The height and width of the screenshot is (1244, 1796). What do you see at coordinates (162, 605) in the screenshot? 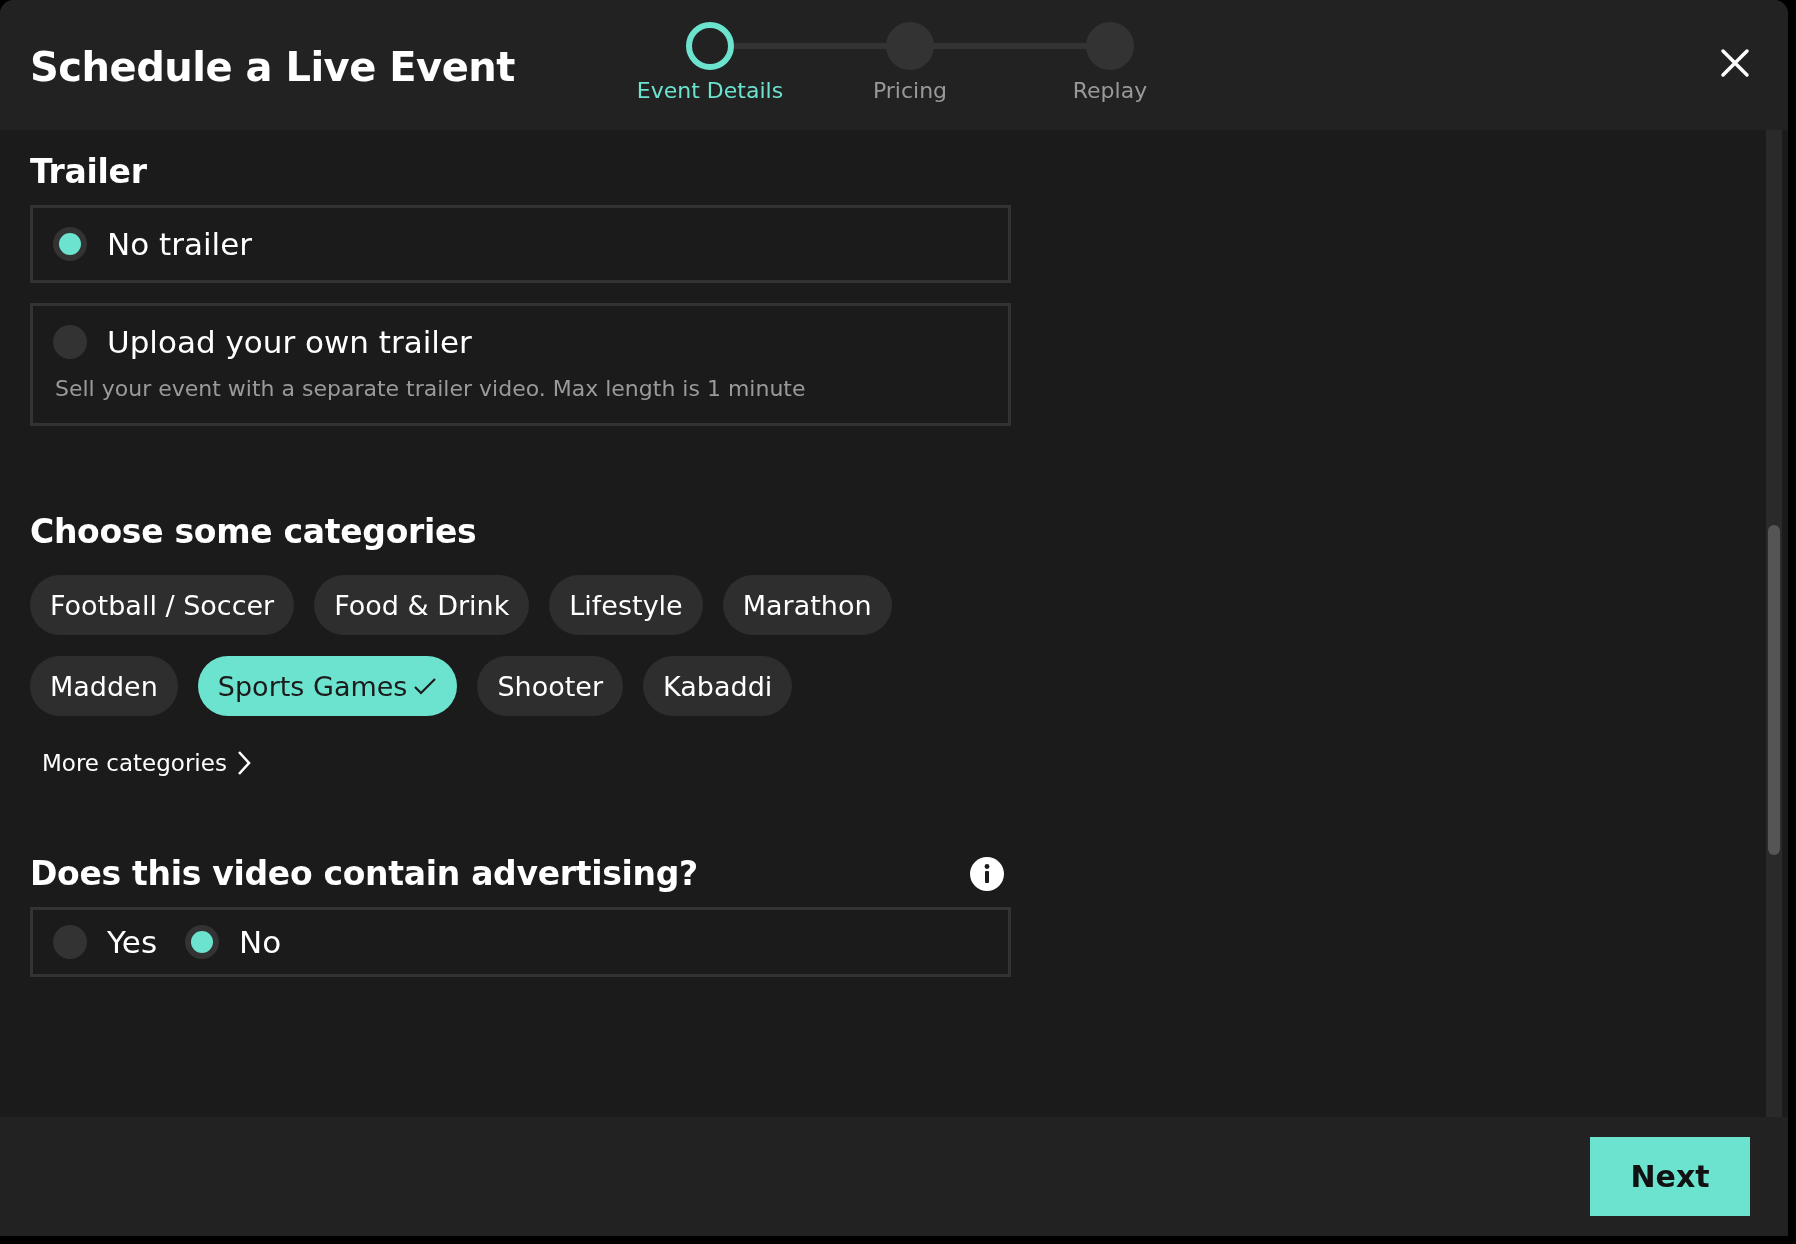
I see `category-chip: Football / Soccer` at bounding box center [162, 605].